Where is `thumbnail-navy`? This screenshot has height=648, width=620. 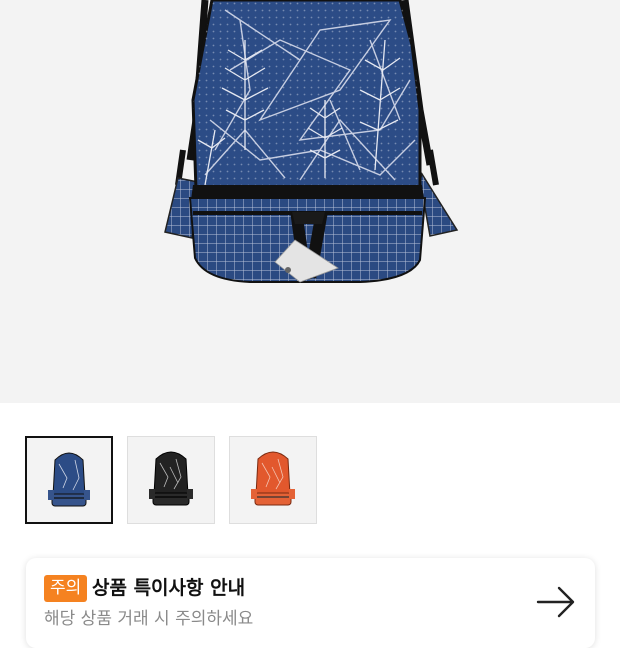
thumbnail-navy is located at coordinates (69, 480).